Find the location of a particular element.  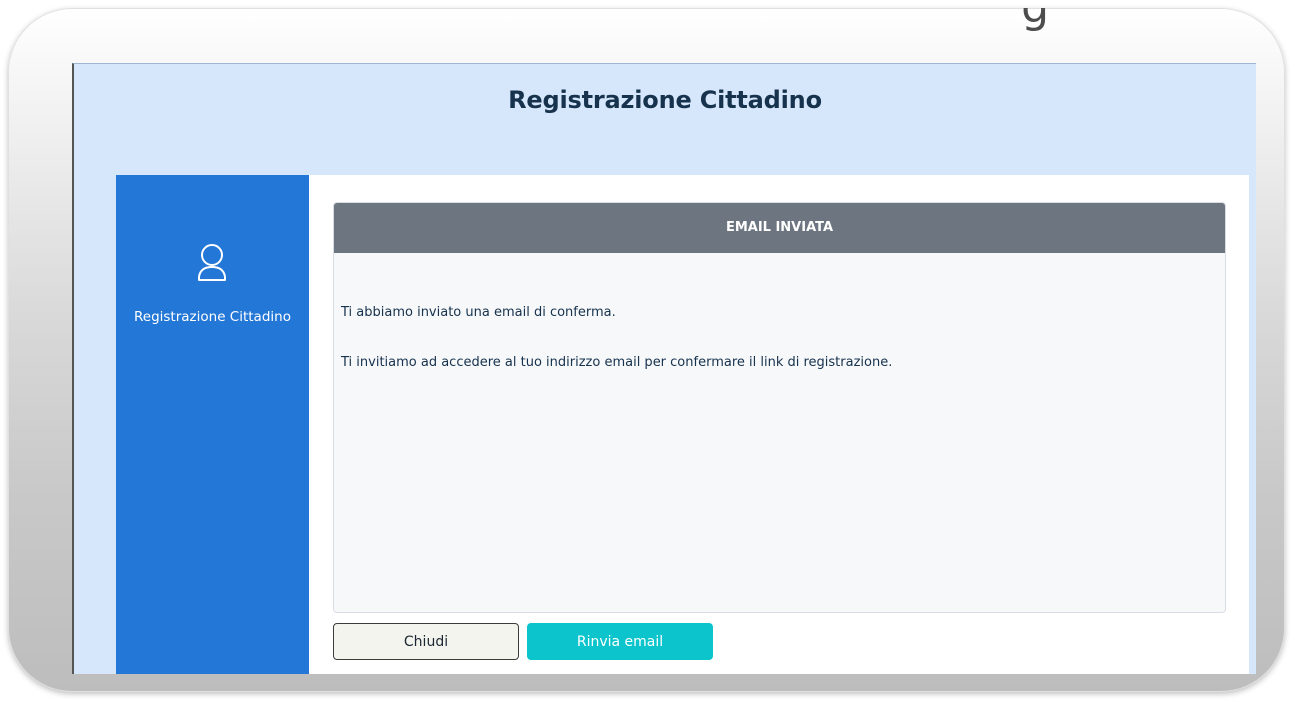

resend-email-button: Rinvia email is located at coordinates (620, 641).